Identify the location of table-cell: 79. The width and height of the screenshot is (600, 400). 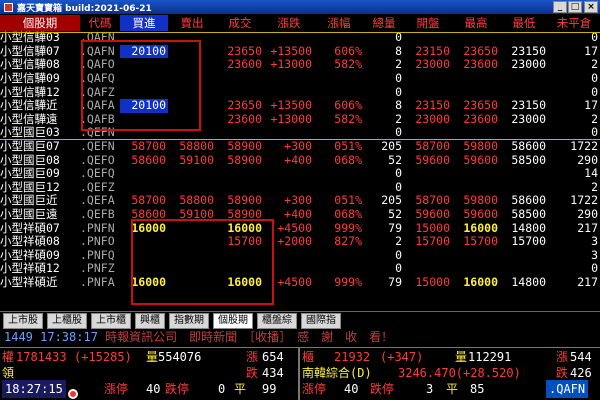
(395, 282).